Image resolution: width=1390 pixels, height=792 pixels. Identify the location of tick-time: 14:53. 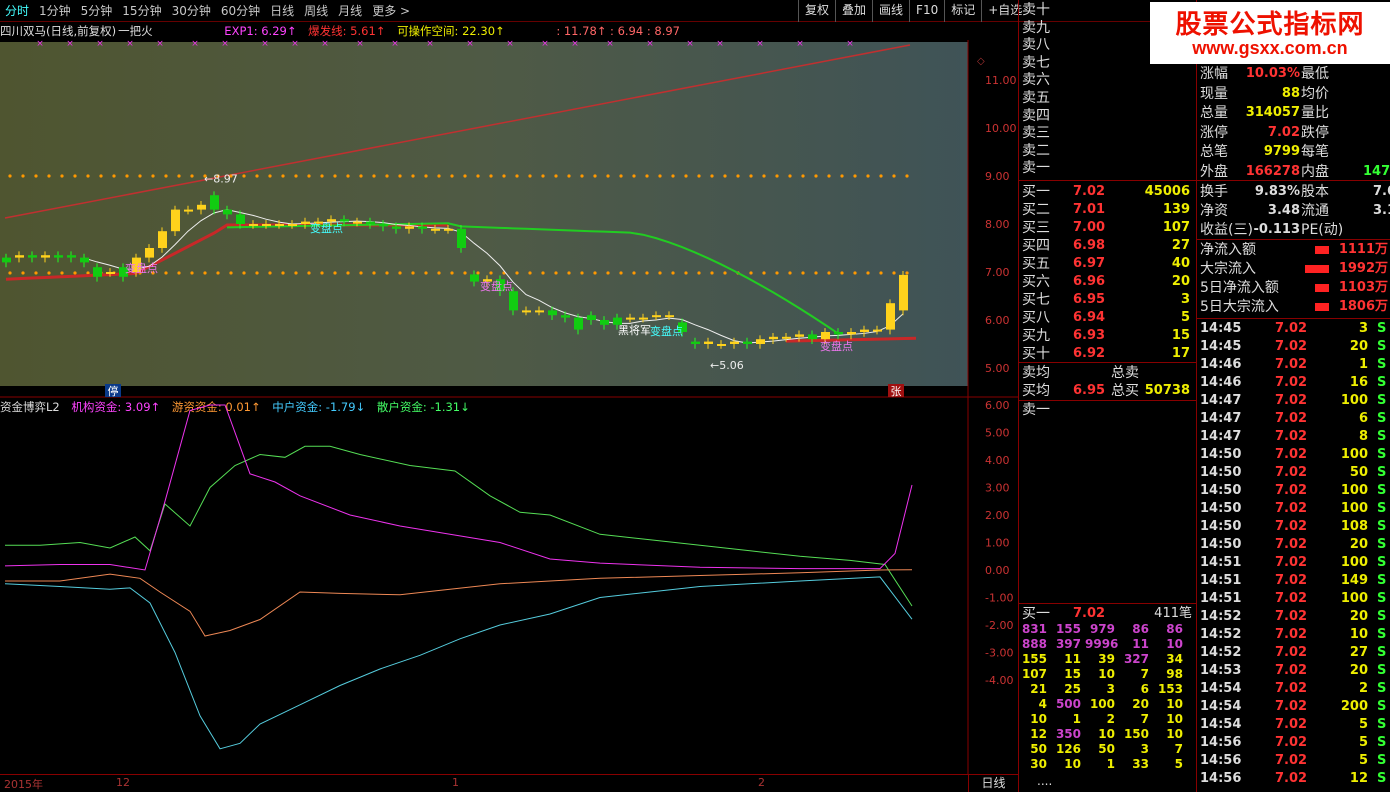
(1221, 670).